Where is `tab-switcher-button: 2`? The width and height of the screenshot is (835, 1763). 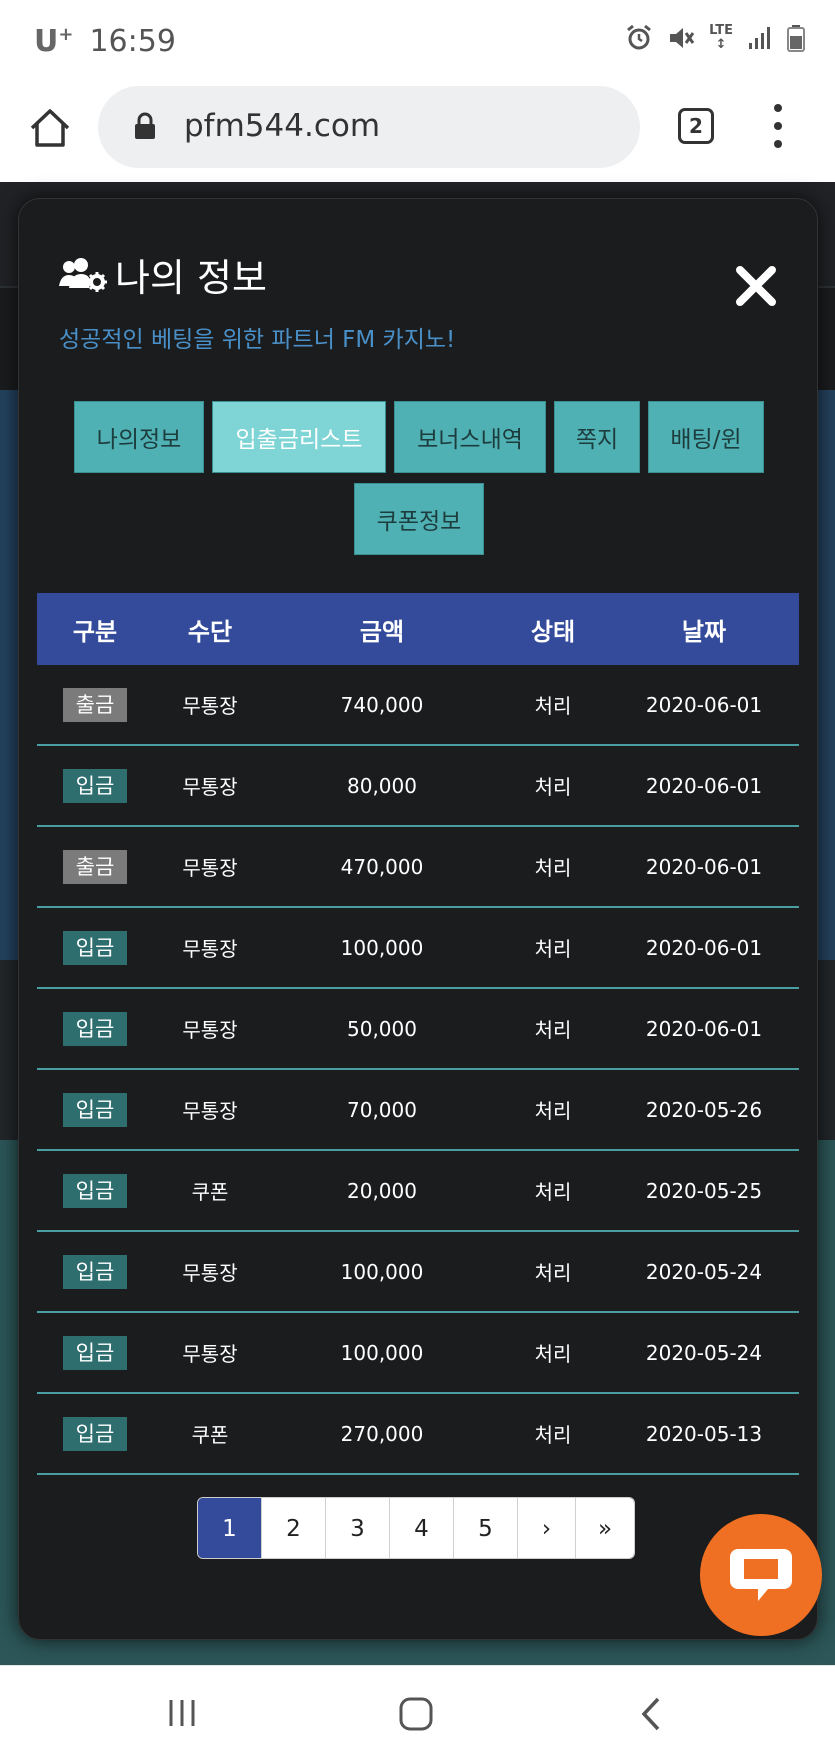
tab-switcher-button: 2 is located at coordinates (696, 126).